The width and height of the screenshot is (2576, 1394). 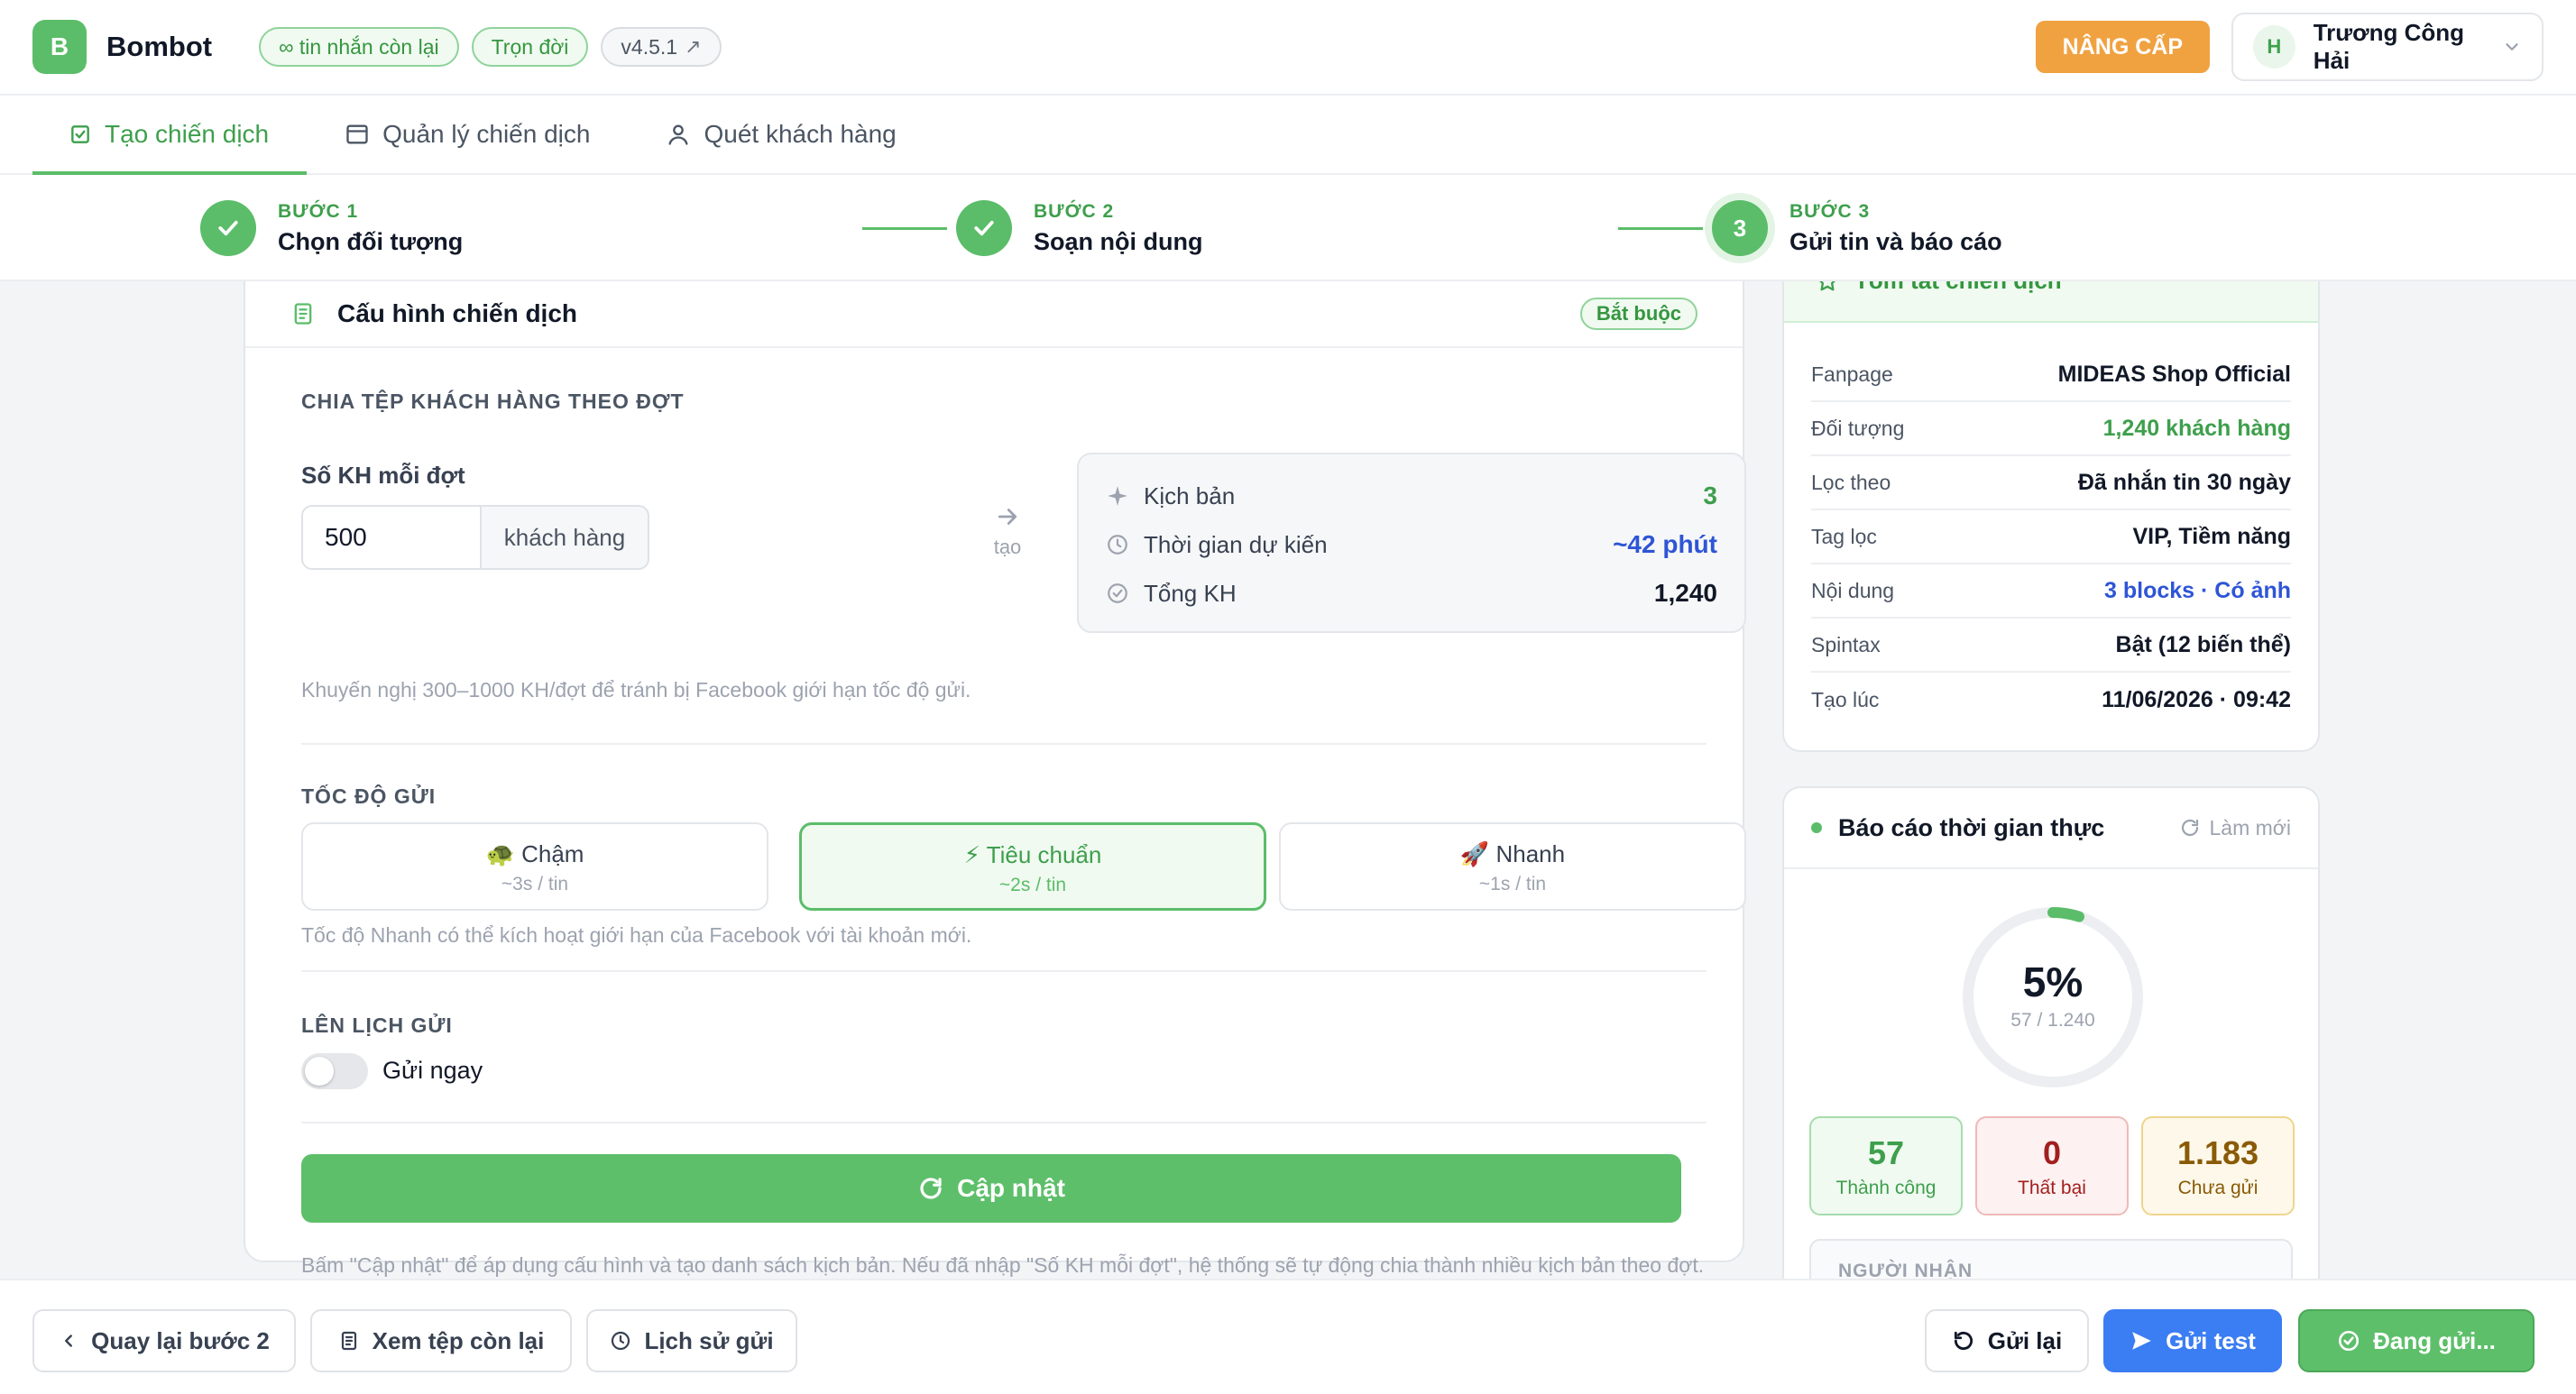 What do you see at coordinates (2197, 591) in the screenshot?
I see `summary-value: 3 blocks · Có ảnh` at bounding box center [2197, 591].